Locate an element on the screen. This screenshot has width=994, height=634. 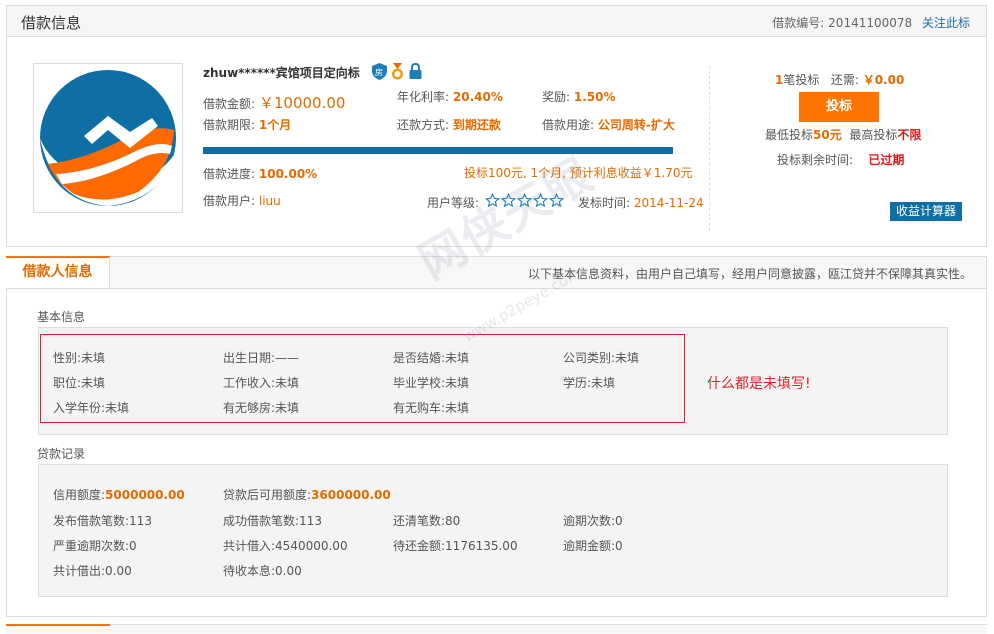
repay-label: 还款方式: is located at coordinates (423, 125).